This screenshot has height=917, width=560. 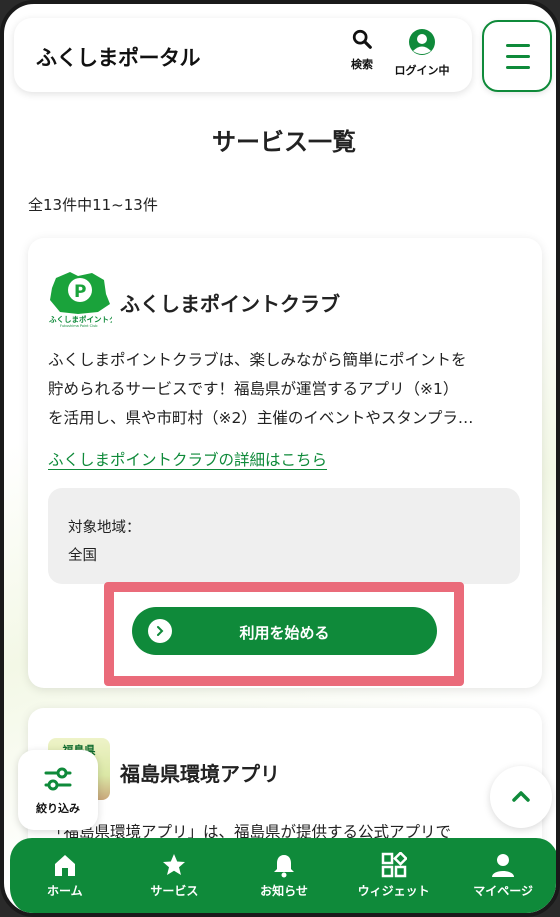 I want to click on widget-icon, so click(x=394, y=865).